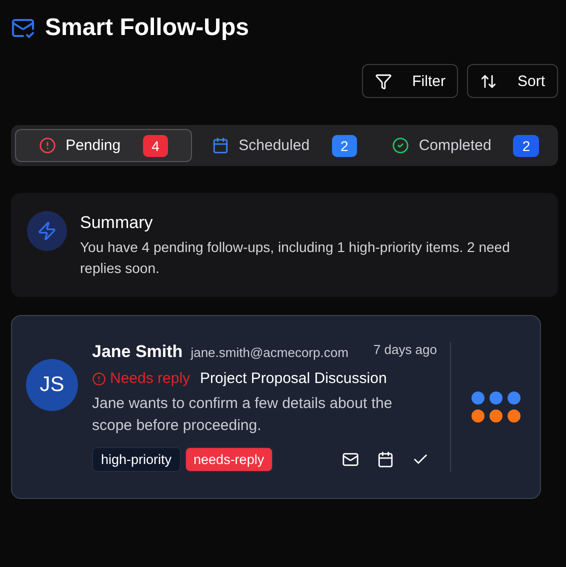 This screenshot has width=566, height=567. What do you see at coordinates (495, 407) in the screenshot?
I see `dots-icon` at bounding box center [495, 407].